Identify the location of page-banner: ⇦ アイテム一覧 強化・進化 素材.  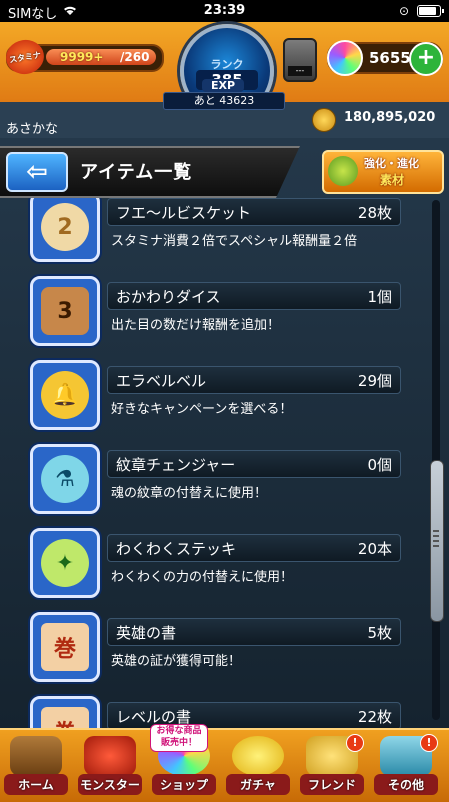
(224, 172).